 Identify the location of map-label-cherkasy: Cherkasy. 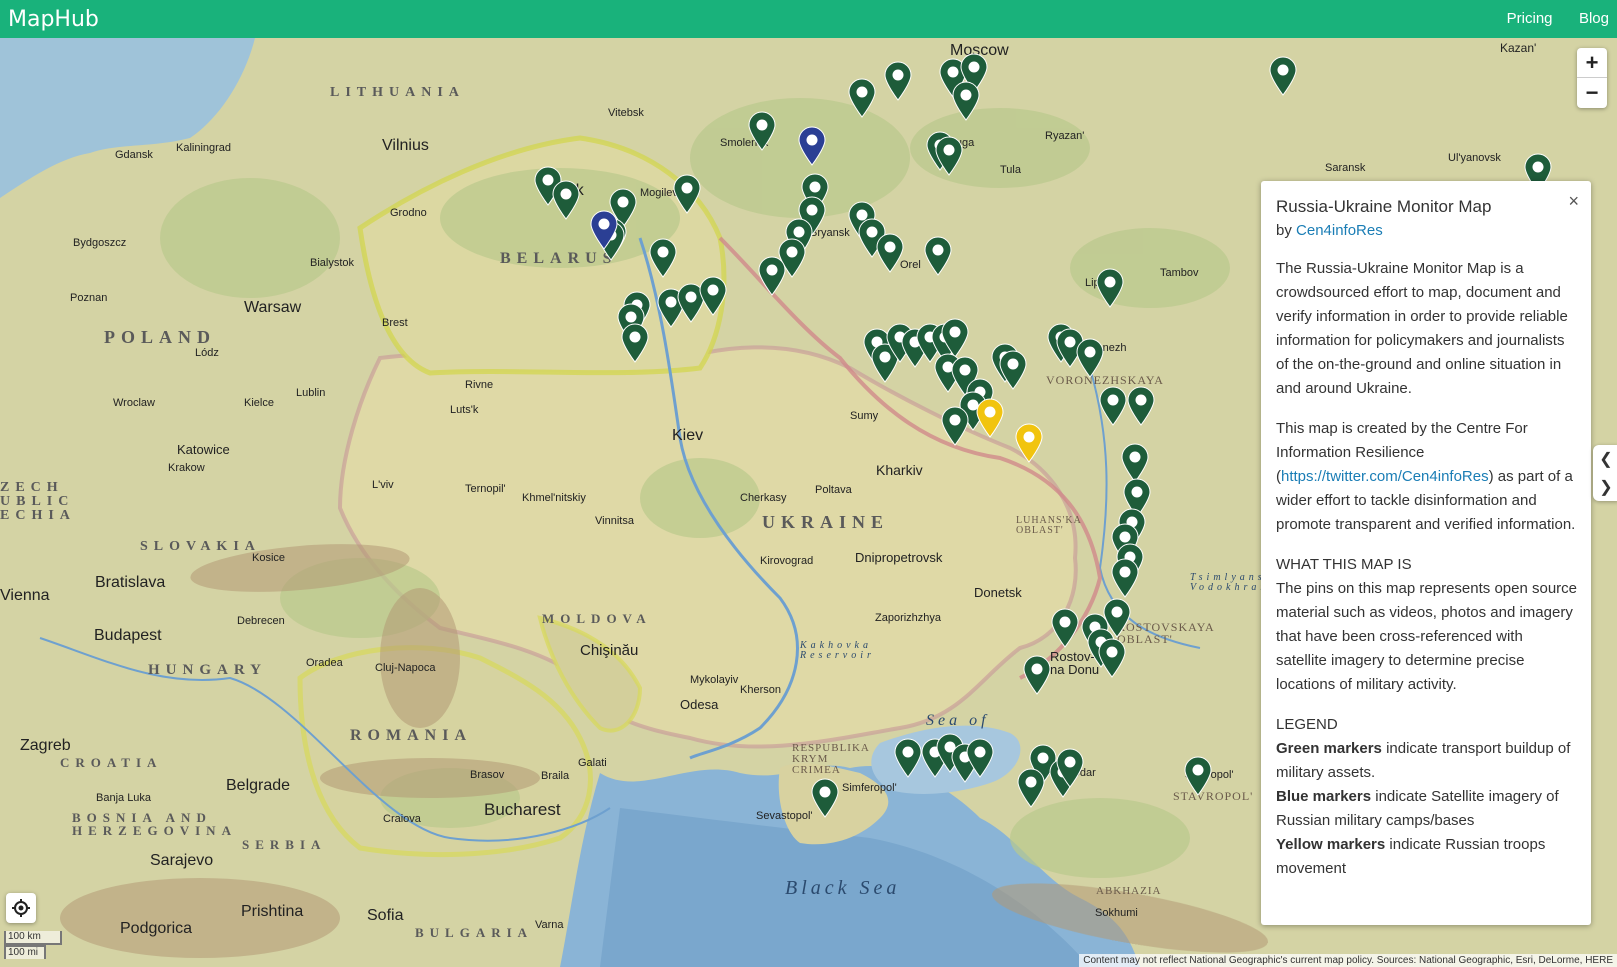
(763, 498).